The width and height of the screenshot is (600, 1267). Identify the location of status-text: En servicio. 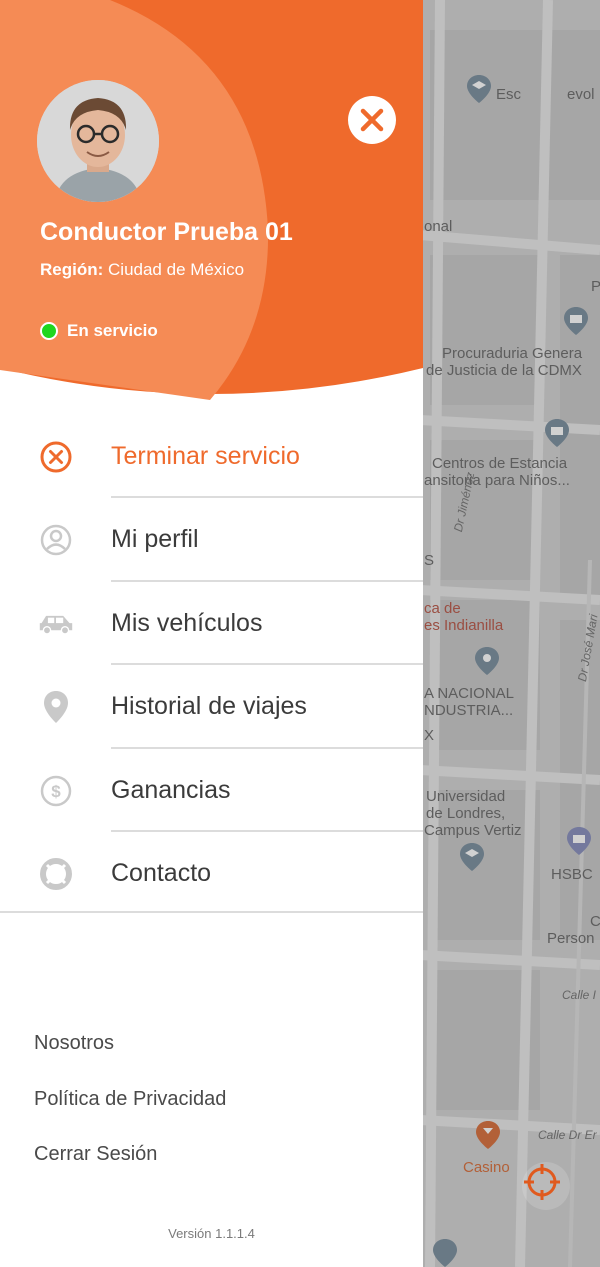
(112, 330).